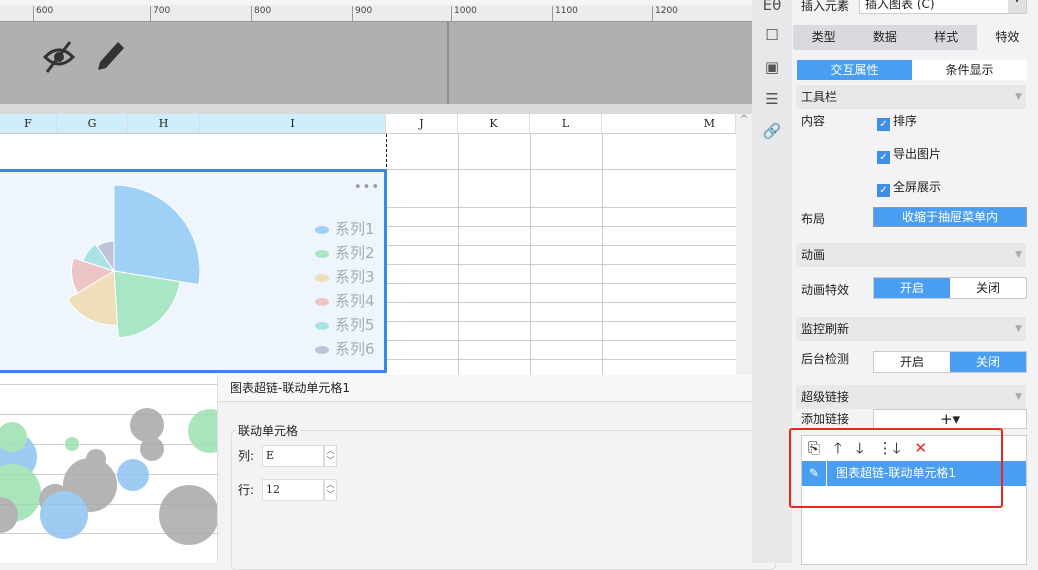 This screenshot has height=570, width=1038. Describe the element at coordinates (813, 121) in the screenshot. I see `content-label: 内容` at that location.